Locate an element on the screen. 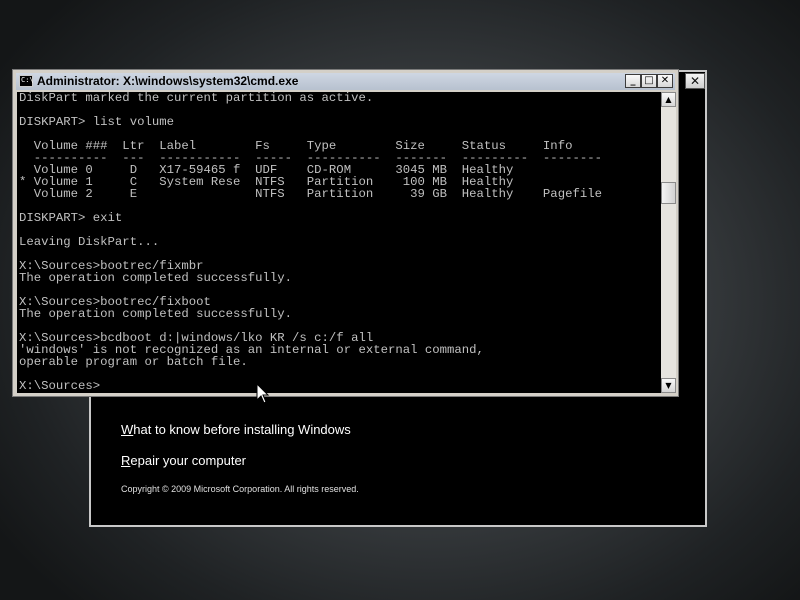 The image size is (800, 600). what-to-know-link: What to know before installing Windows is located at coordinates (236, 429).